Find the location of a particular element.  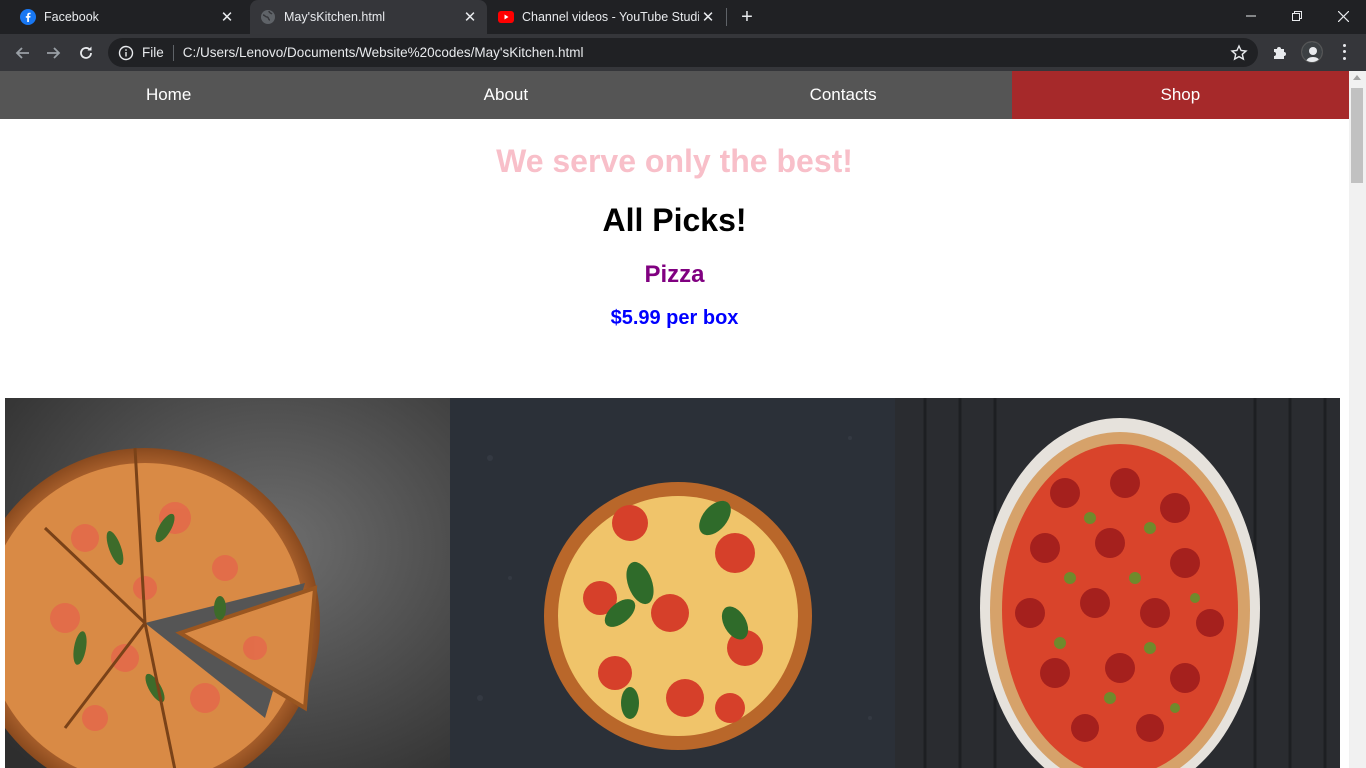

back-button is located at coordinates (22, 53).